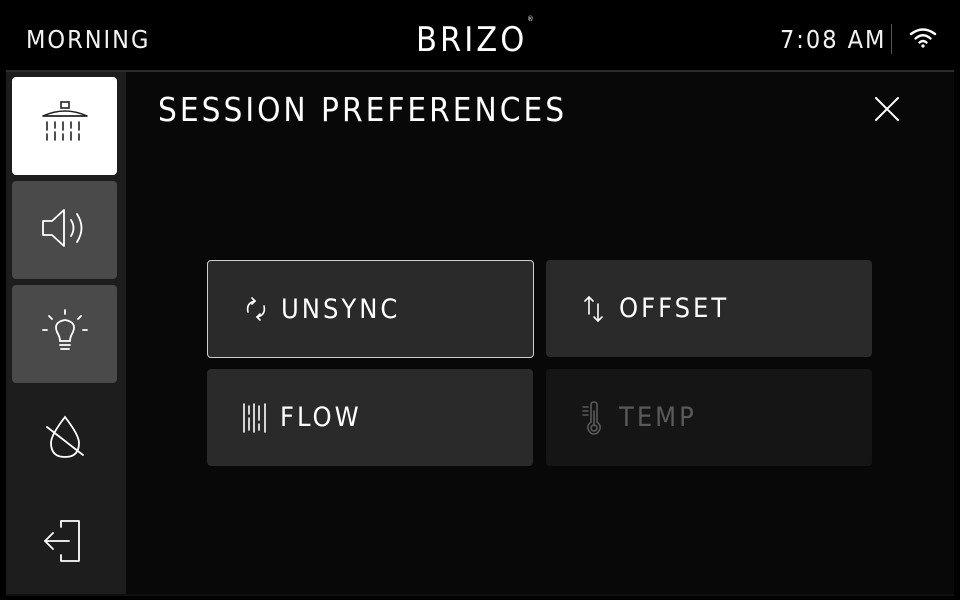 The image size is (960, 600). I want to click on sidebar-item-light, so click(64, 334).